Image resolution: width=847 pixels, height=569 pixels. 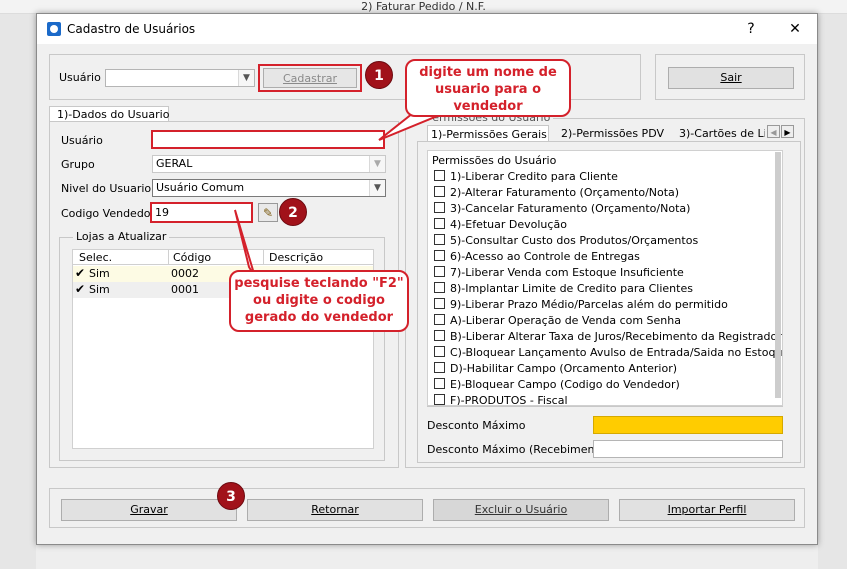 What do you see at coordinates (192, 257) in the screenshot?
I see `header-codigo: Código` at bounding box center [192, 257].